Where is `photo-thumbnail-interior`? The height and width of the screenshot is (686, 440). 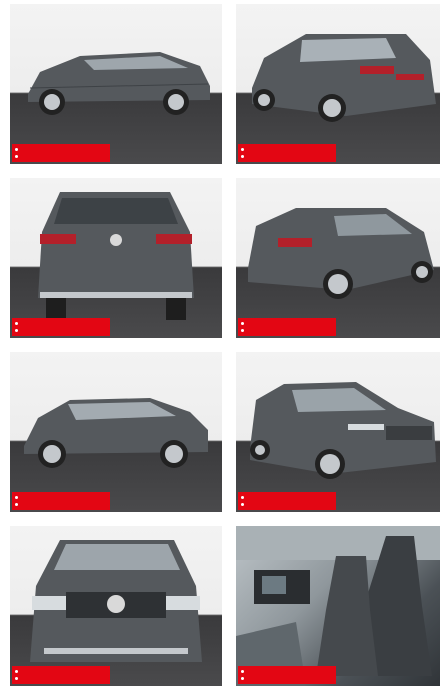
photo-thumbnail-interior is located at coordinates (338, 606).